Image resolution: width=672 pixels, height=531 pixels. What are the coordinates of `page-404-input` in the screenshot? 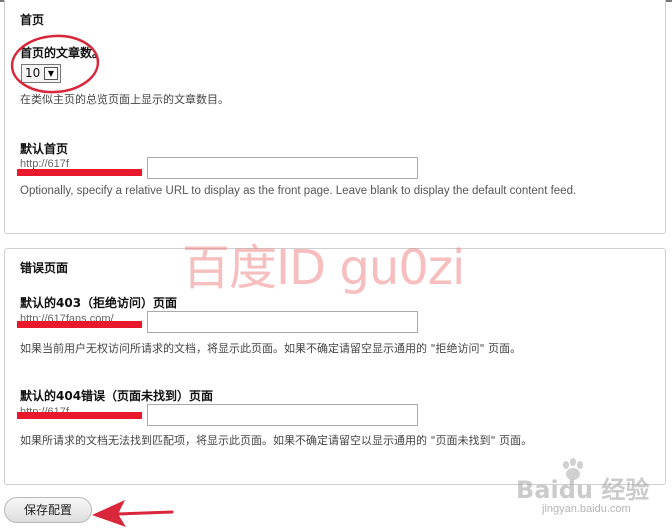 It's located at (282, 415).